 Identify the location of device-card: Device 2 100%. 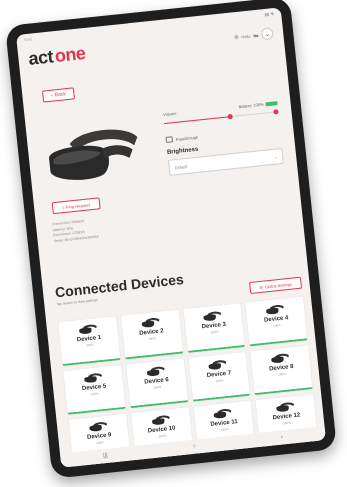
(151, 334).